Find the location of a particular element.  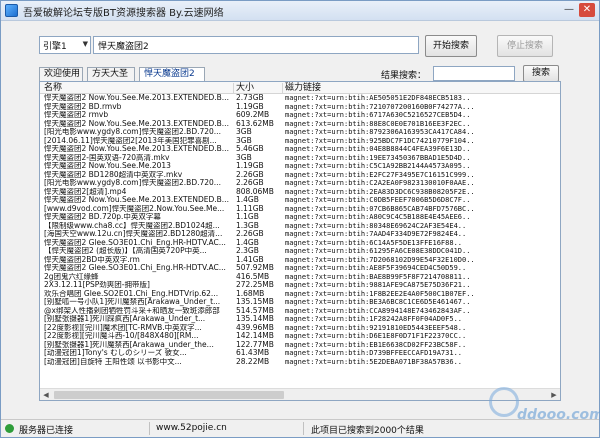

scrollbar-thumb is located at coordinates (169, 395).